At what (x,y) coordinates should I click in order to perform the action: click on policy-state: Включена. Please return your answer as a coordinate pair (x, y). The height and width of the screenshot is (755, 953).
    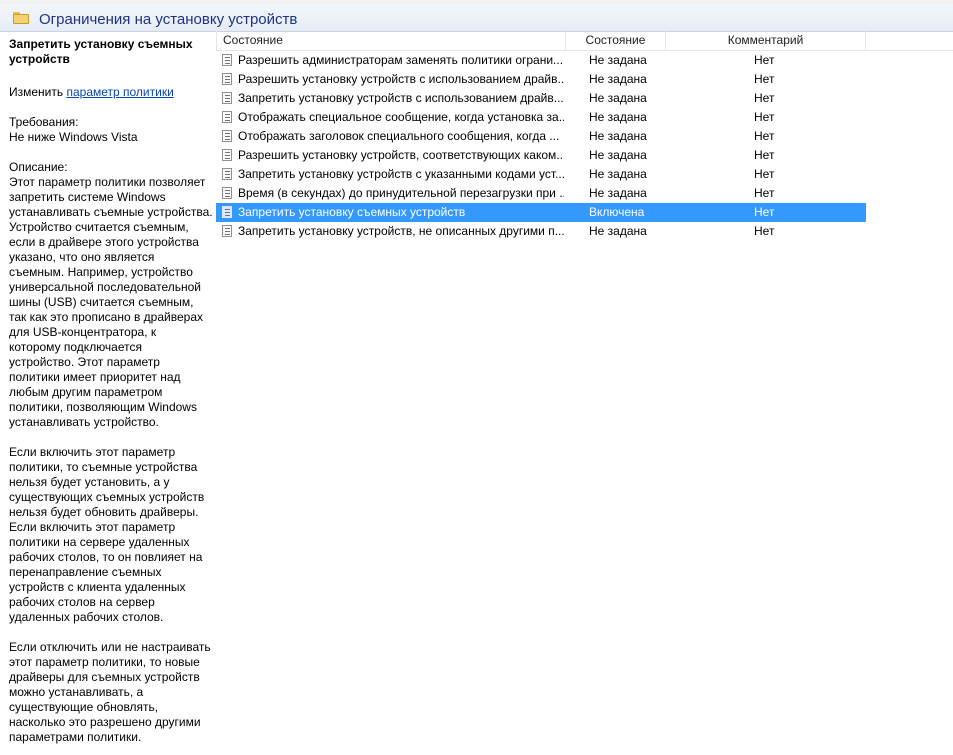
    Looking at the image, I should click on (617, 212).